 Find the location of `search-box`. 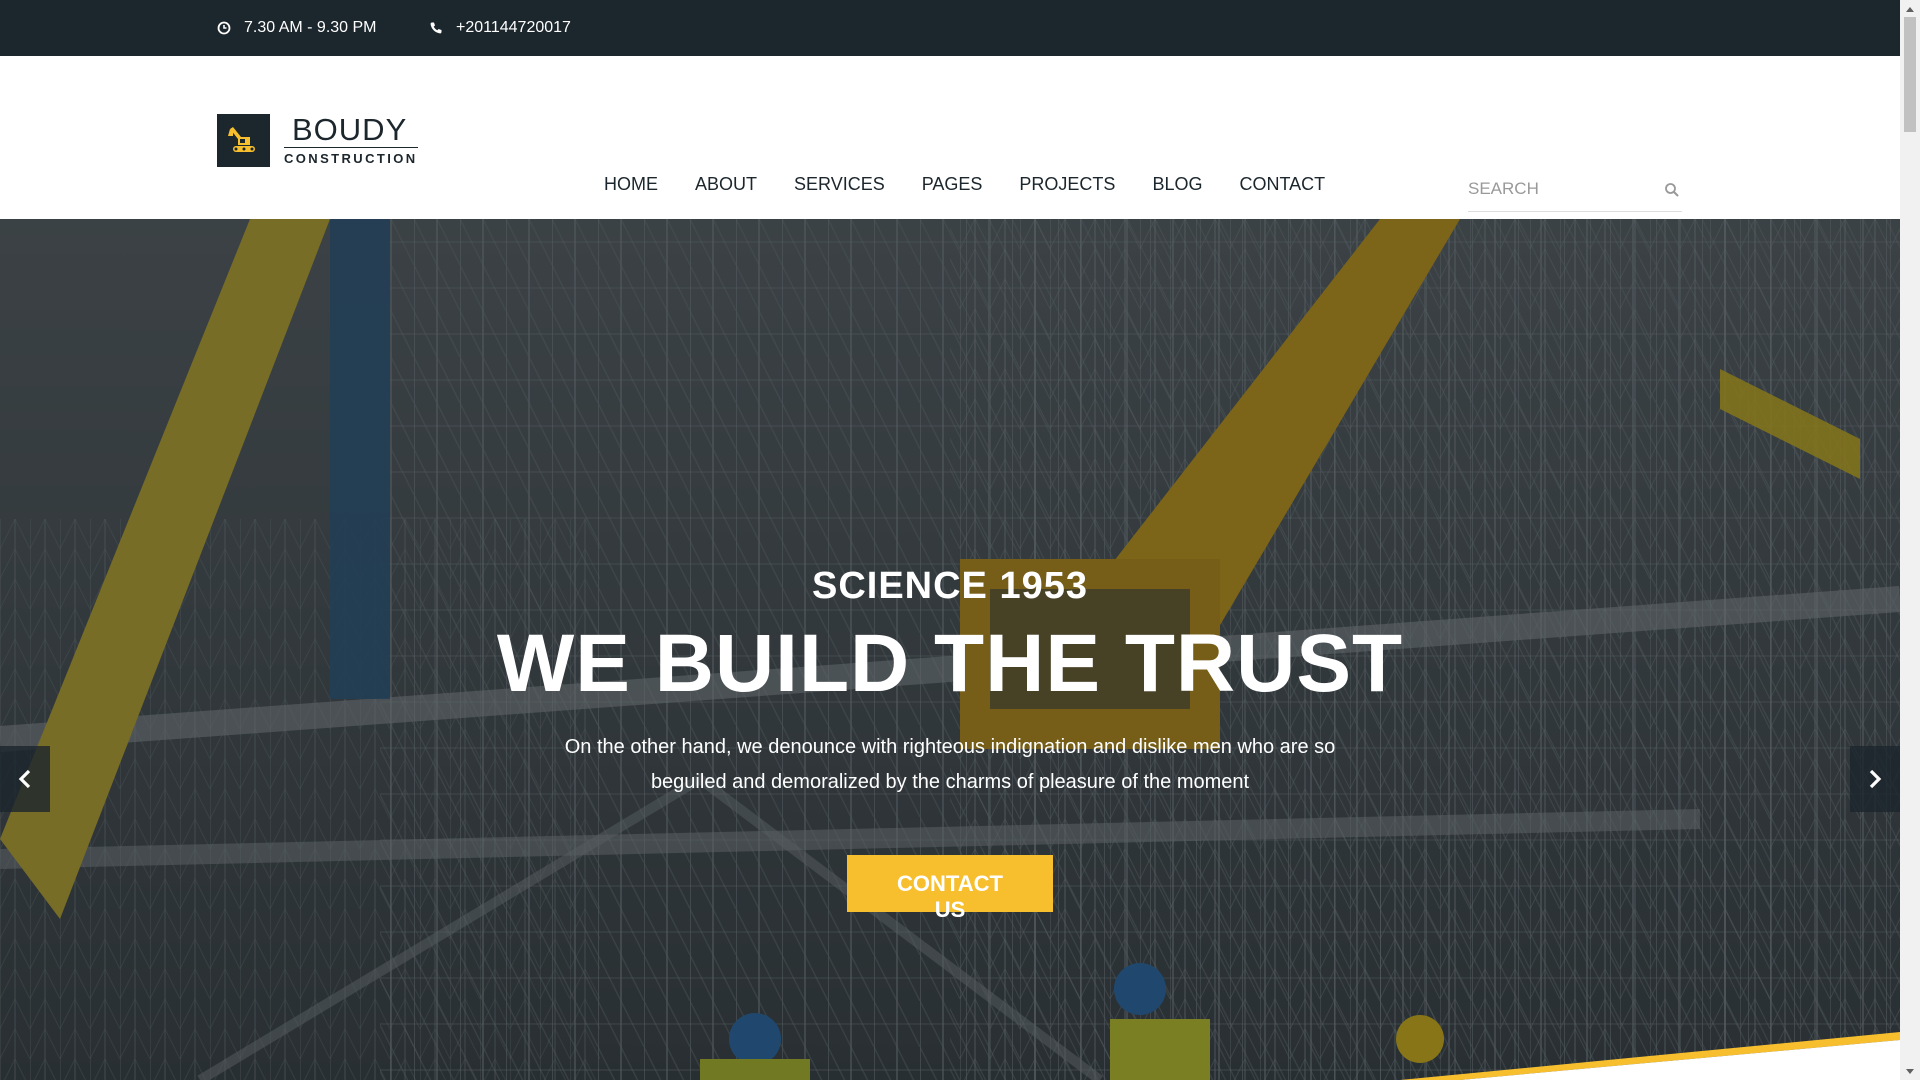

search-box is located at coordinates (1575, 194).